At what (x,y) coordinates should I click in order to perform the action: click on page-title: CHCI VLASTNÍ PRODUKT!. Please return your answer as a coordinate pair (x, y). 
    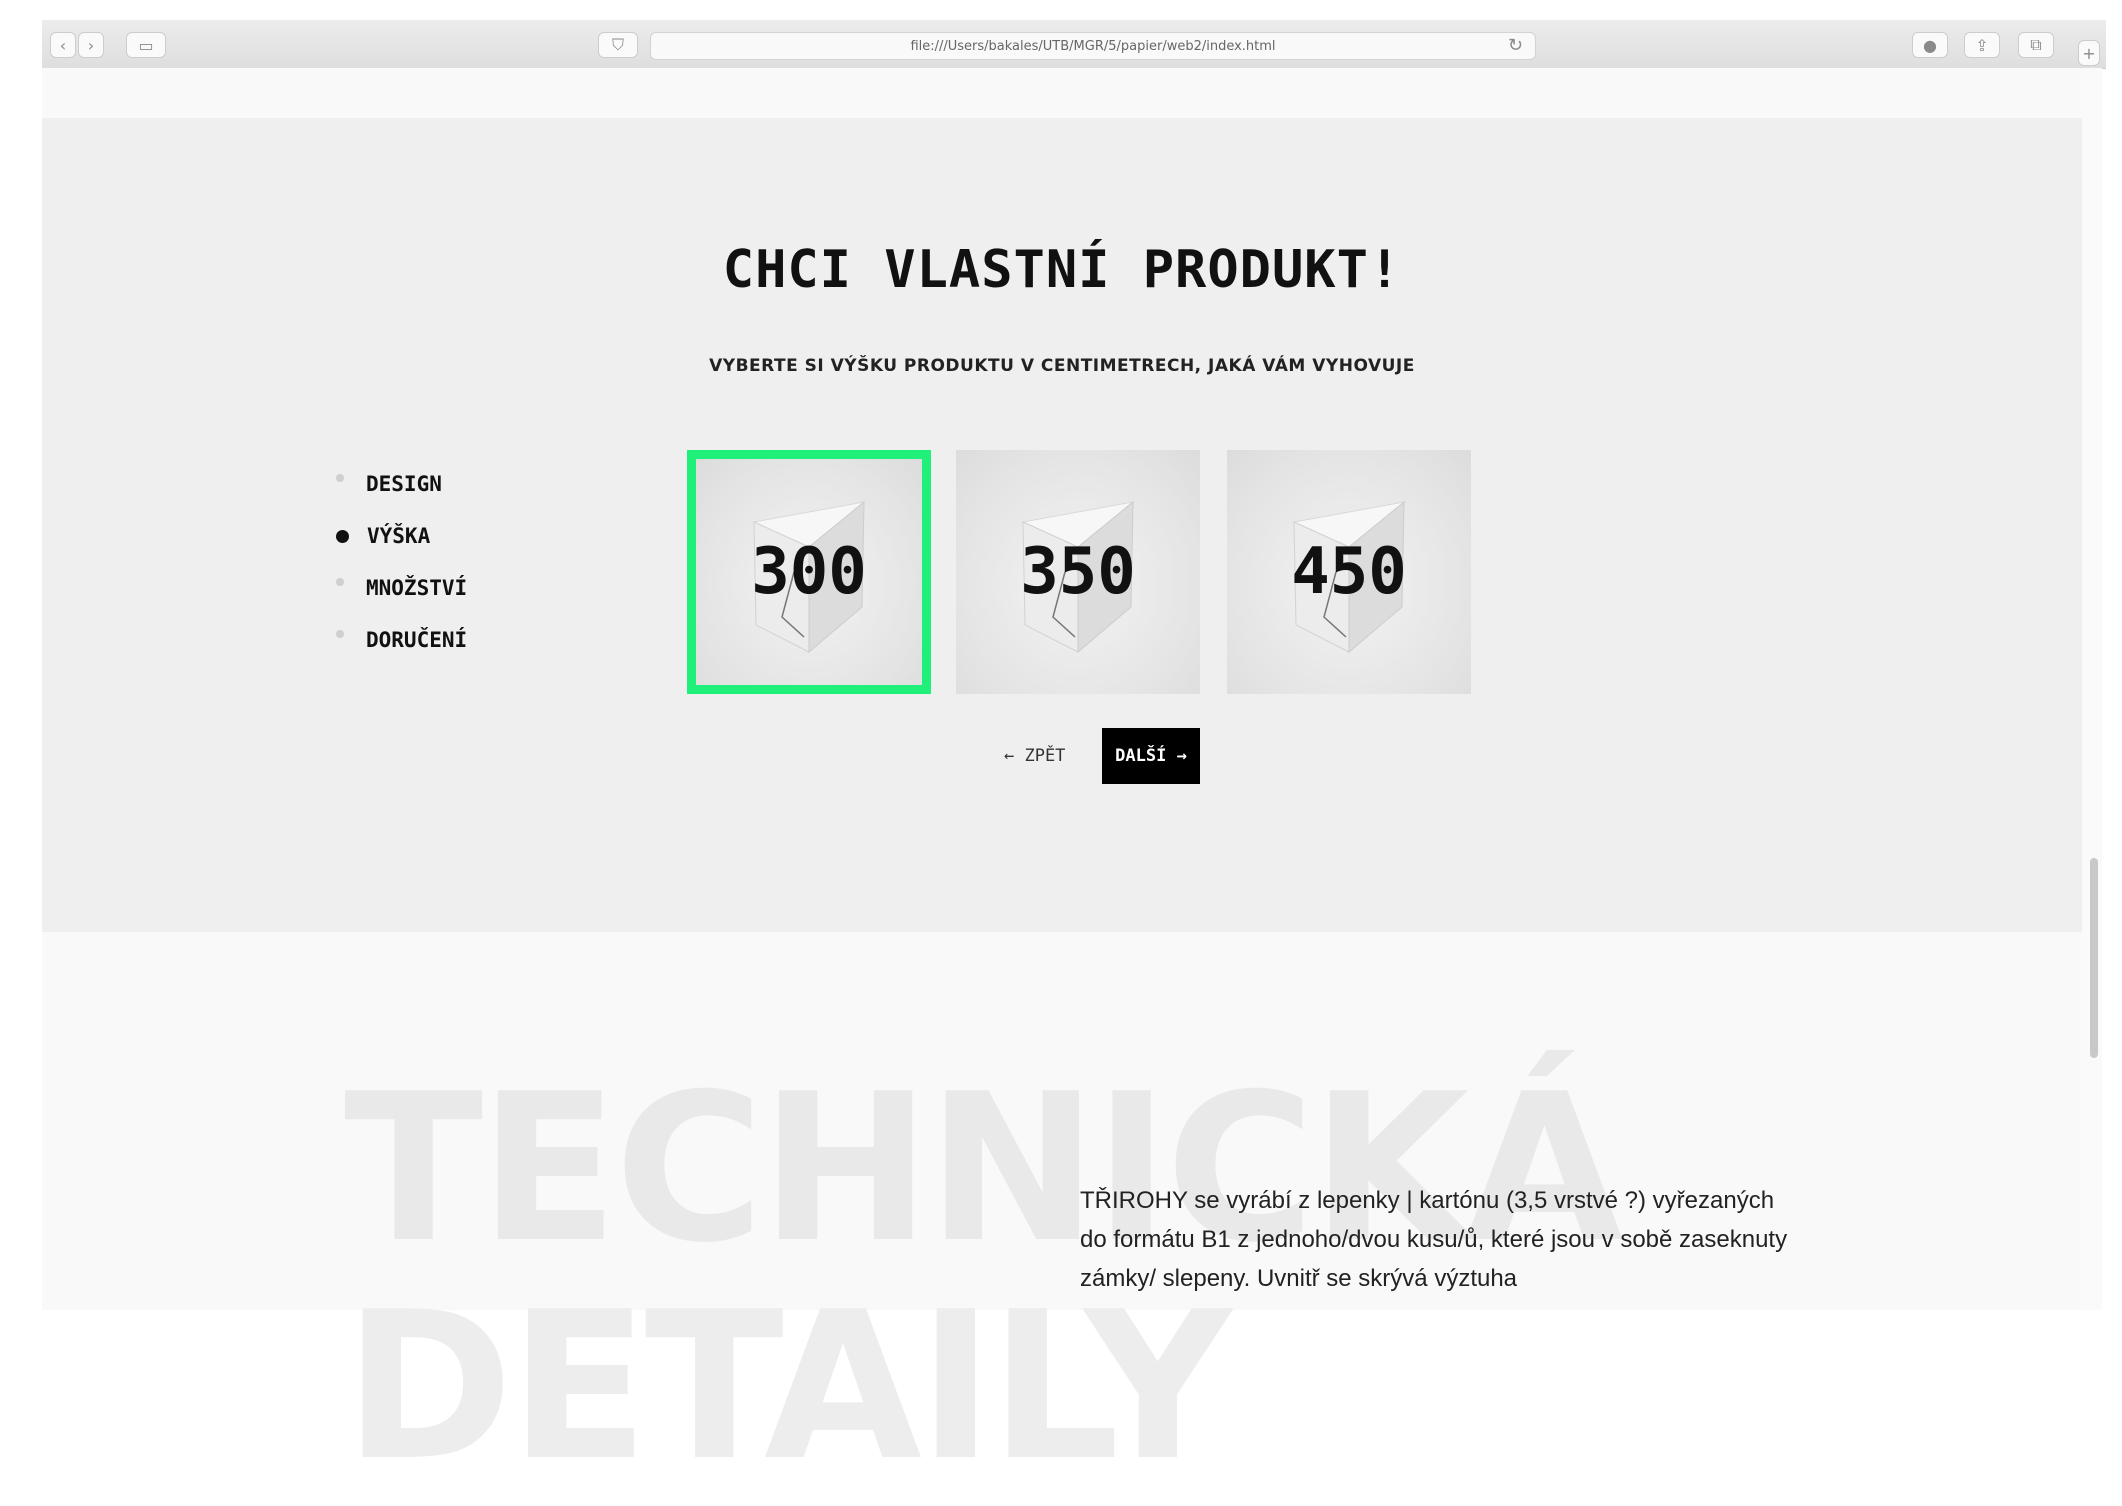
    Looking at the image, I should click on (1062, 270).